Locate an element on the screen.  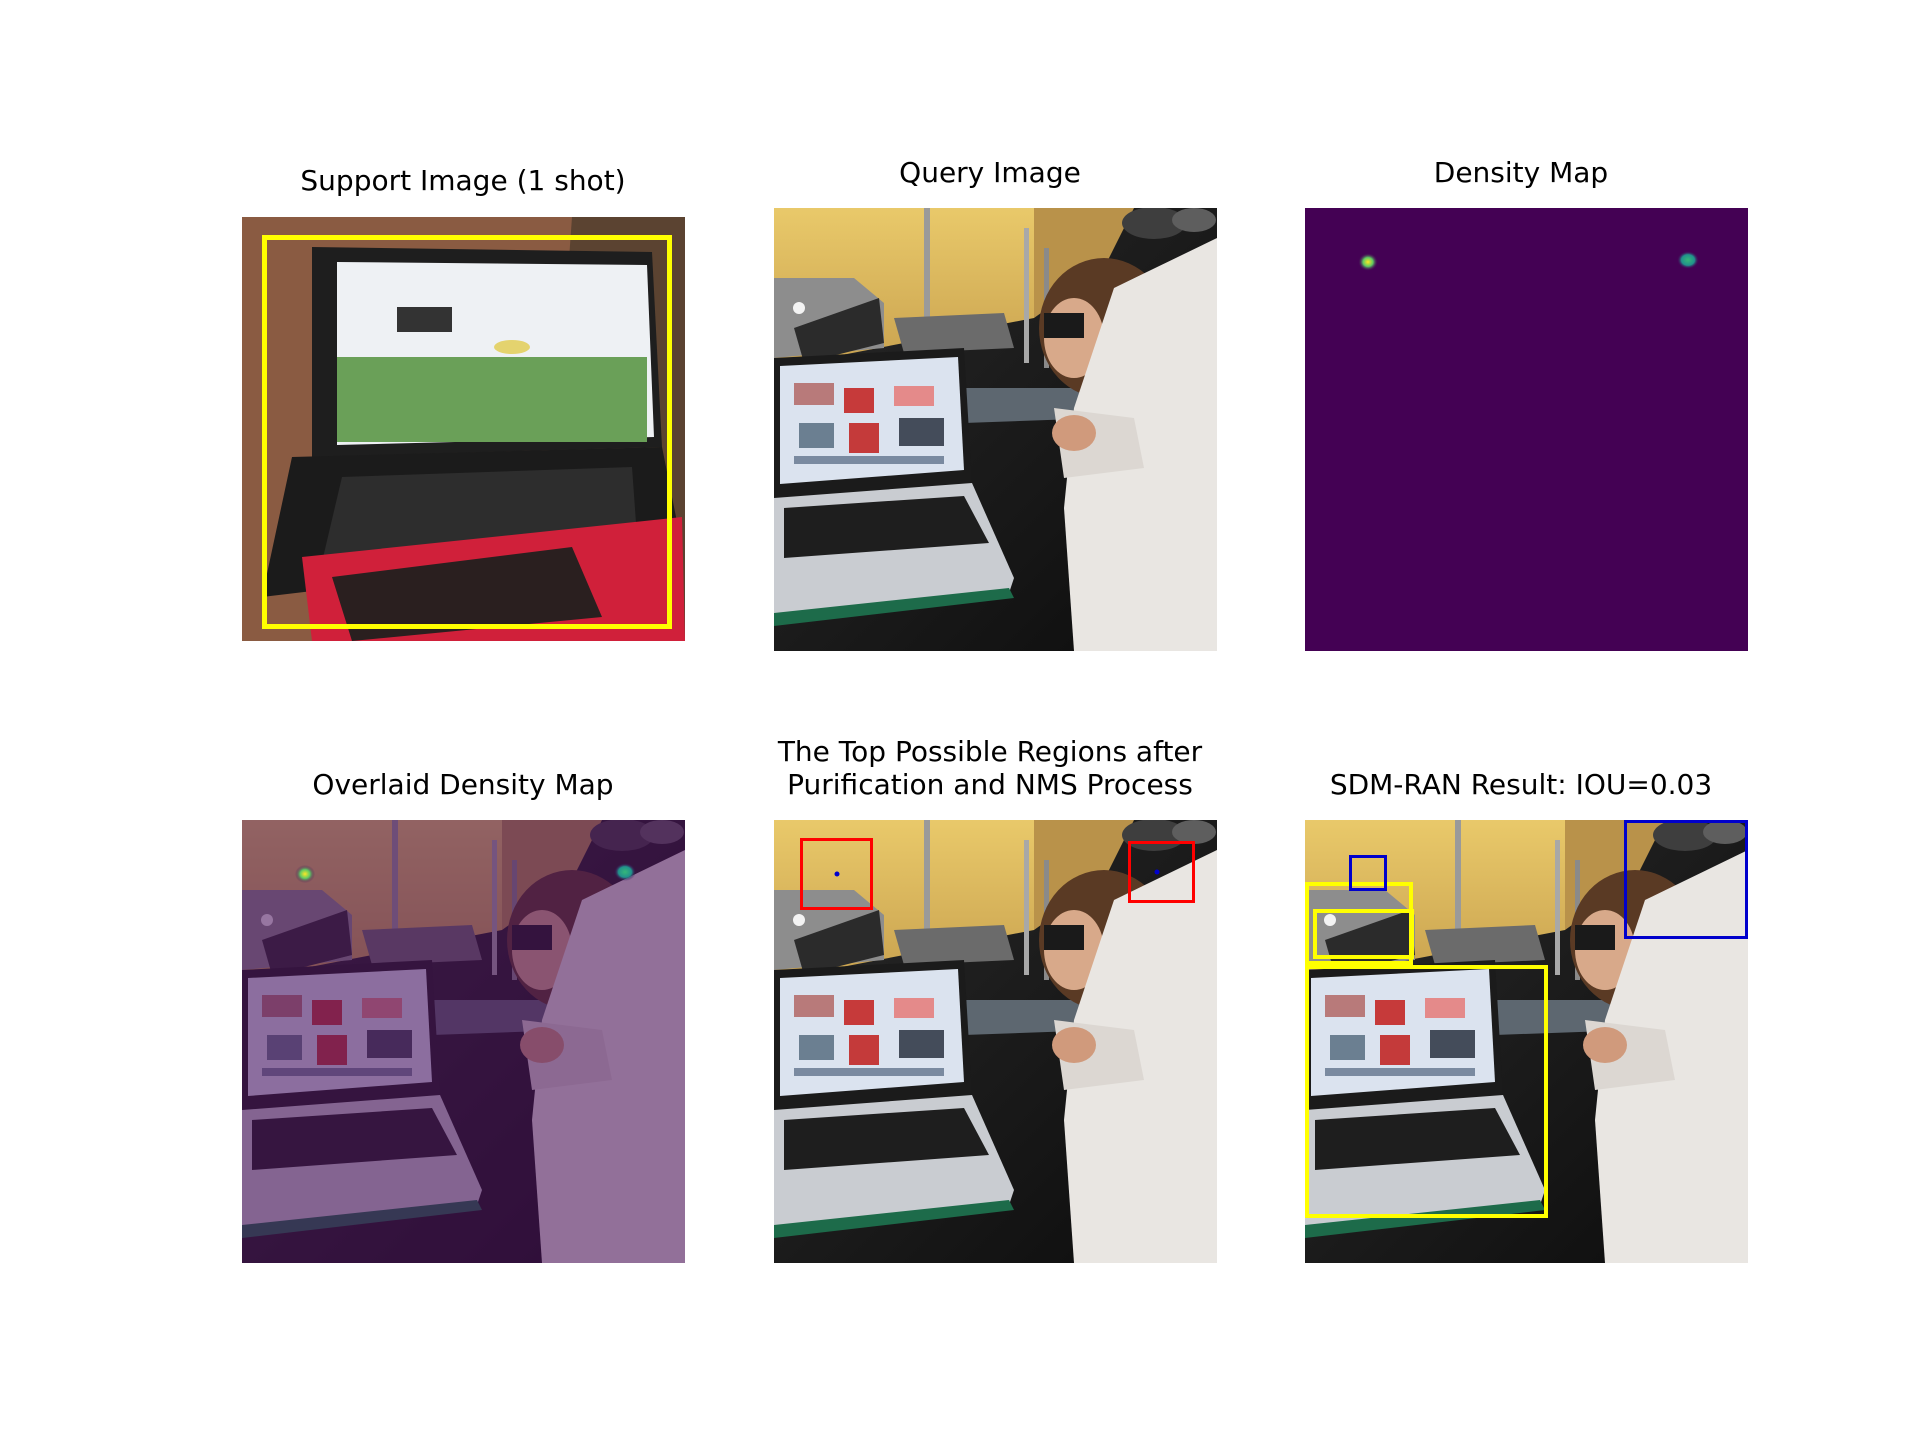
density-map-image is located at coordinates (1526, 429).